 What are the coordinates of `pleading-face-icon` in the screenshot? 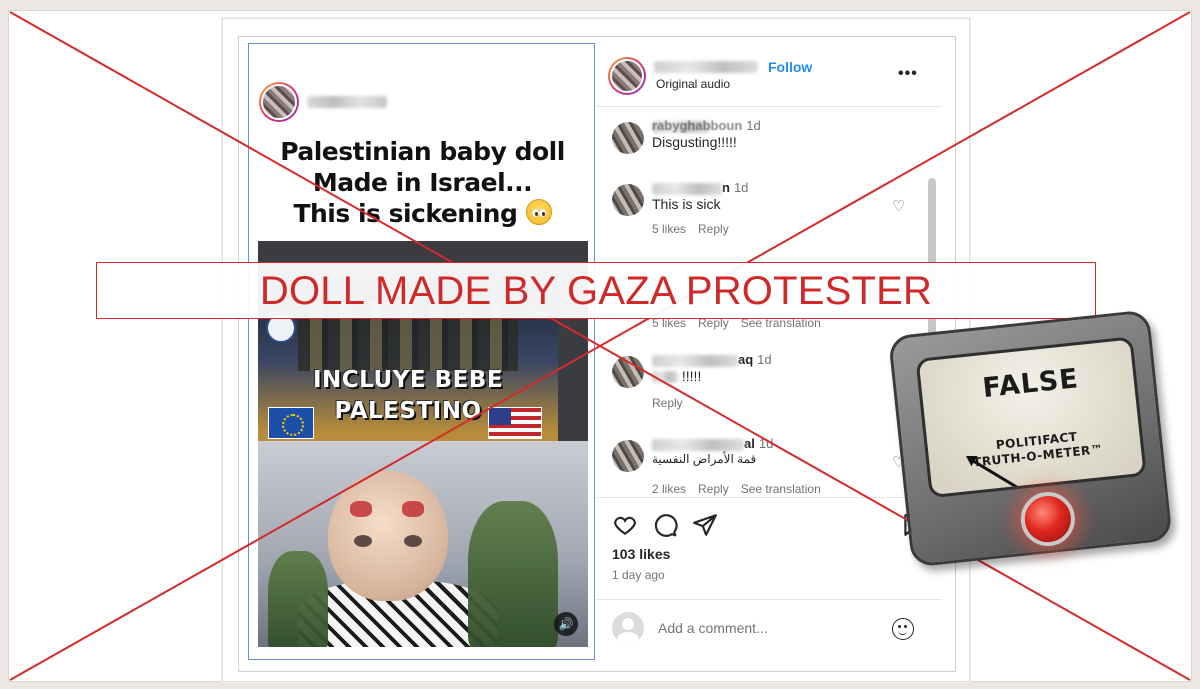 It's located at (538, 212).